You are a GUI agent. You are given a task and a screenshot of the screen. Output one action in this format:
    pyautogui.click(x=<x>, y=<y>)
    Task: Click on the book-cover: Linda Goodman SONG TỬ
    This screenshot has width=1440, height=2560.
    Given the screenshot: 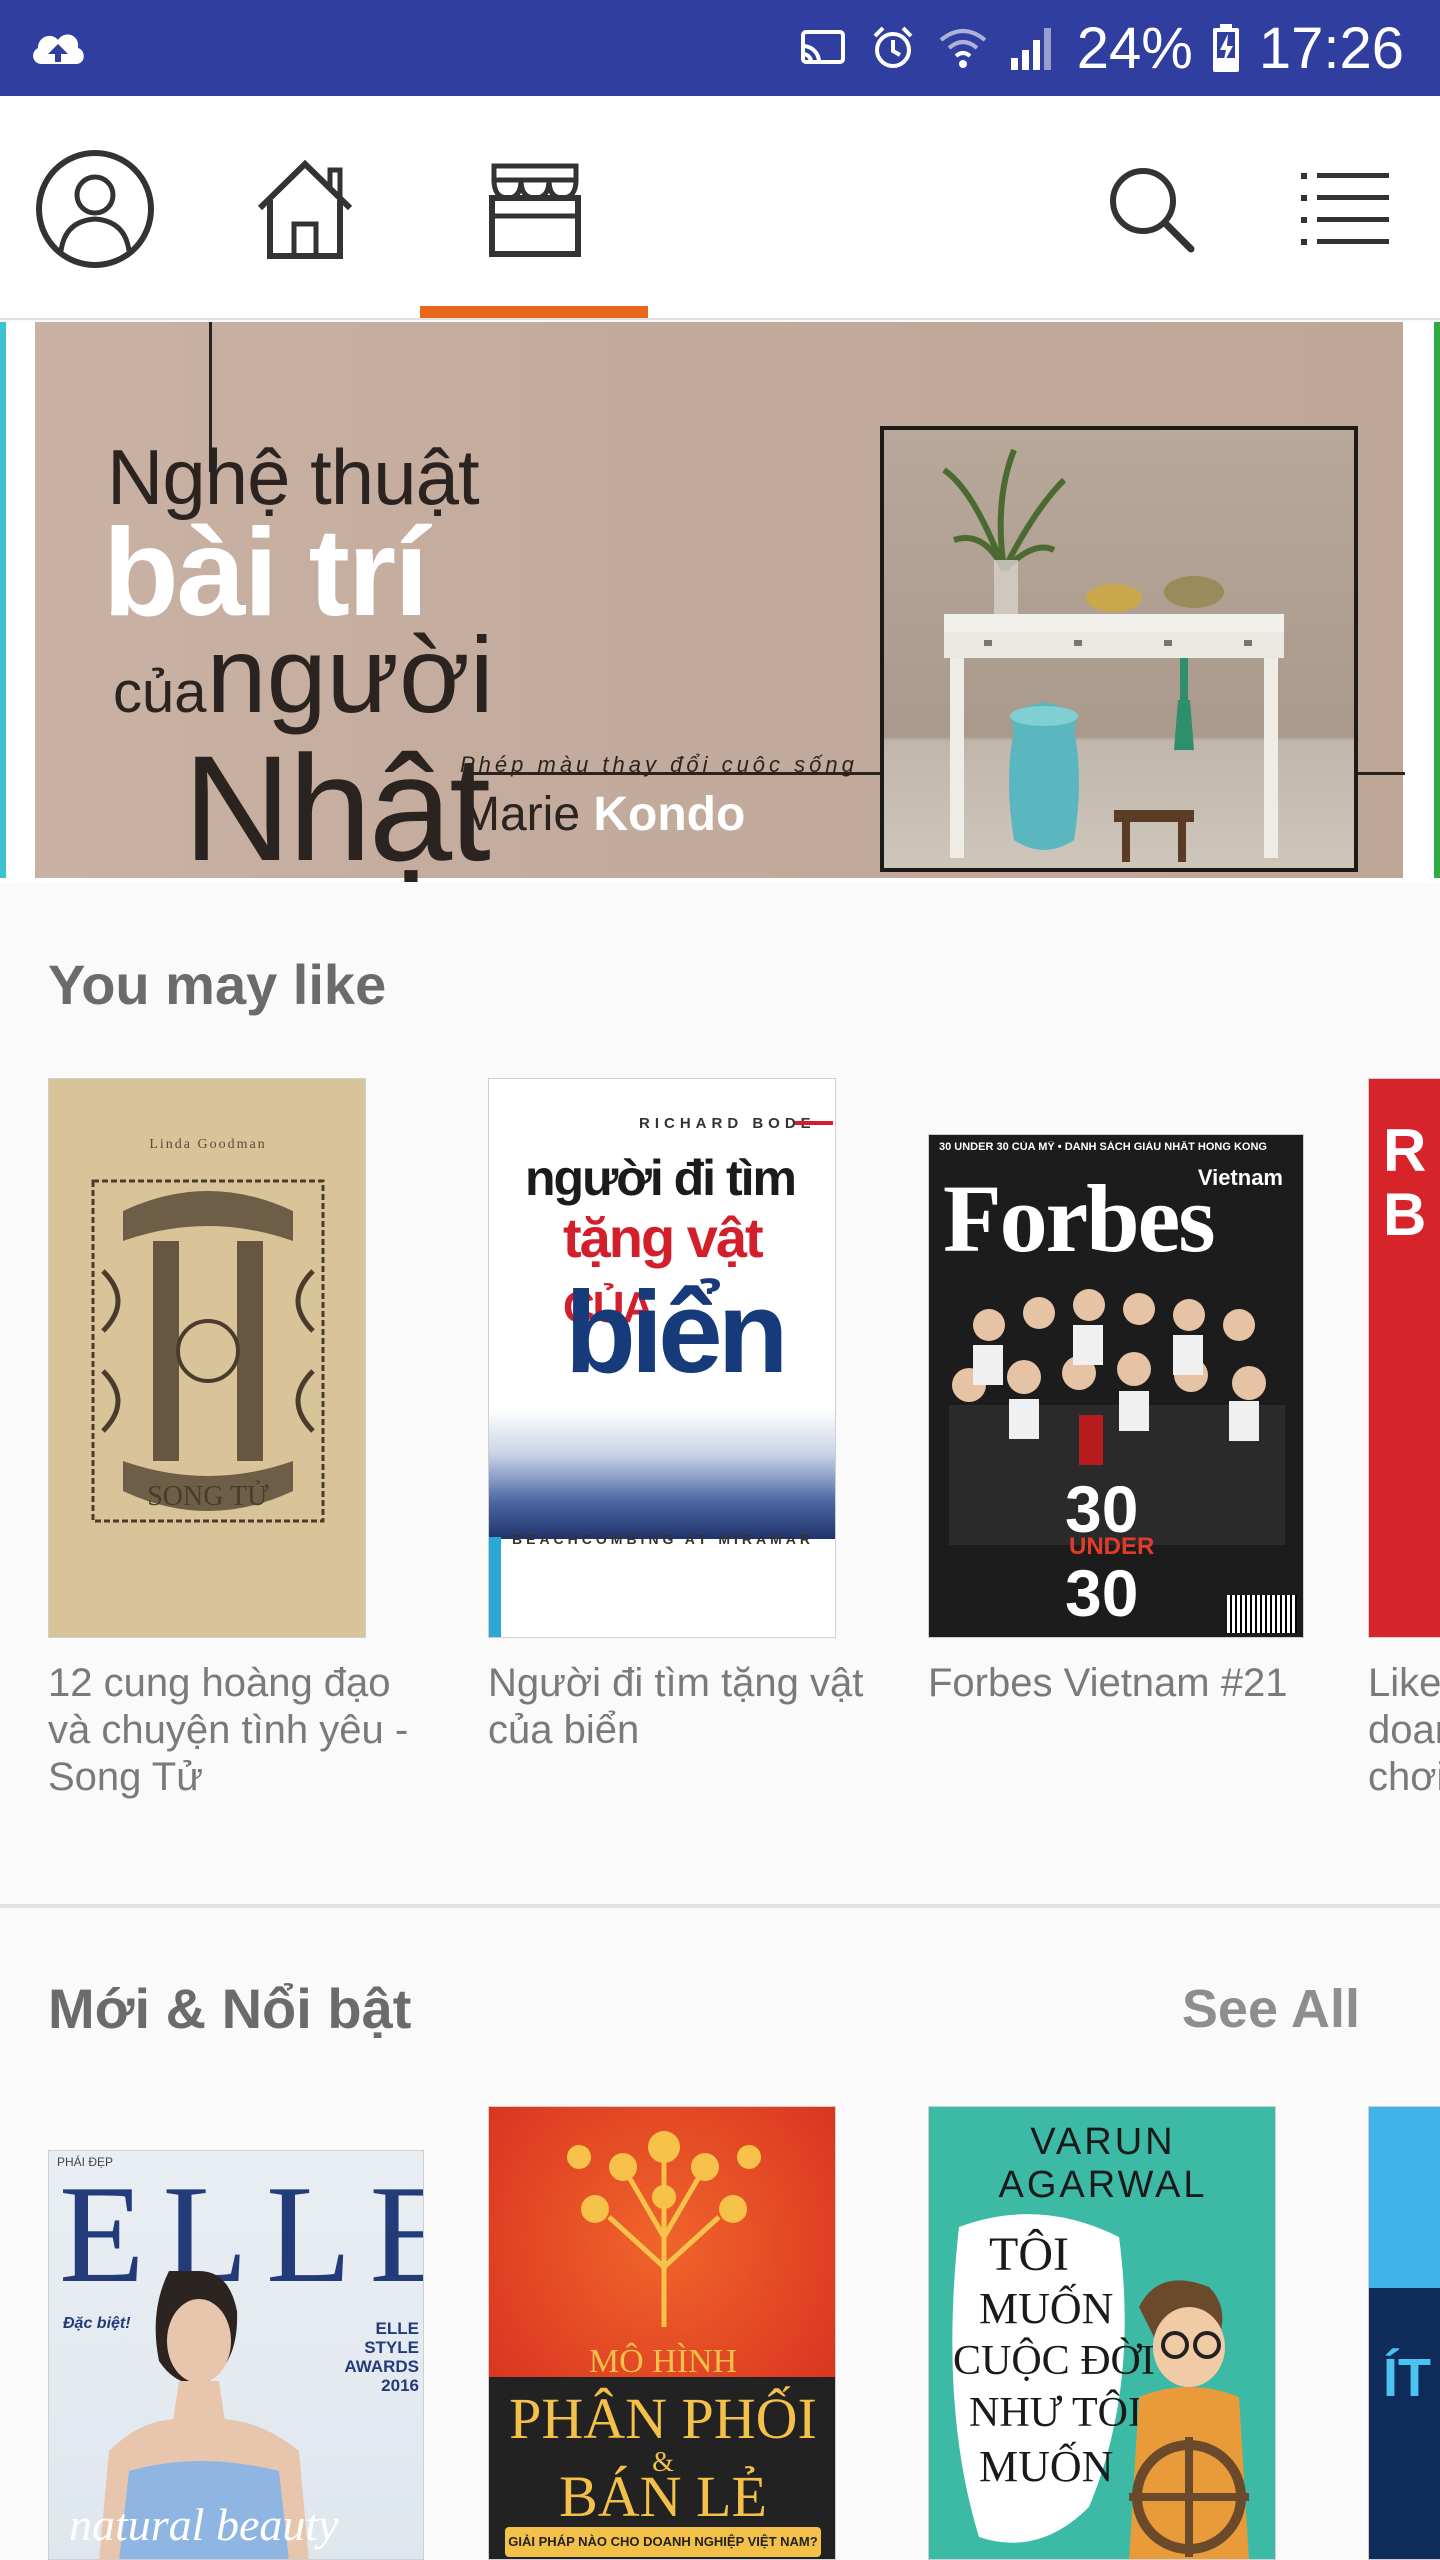 What is the action you would take?
    pyautogui.click(x=207, y=1358)
    